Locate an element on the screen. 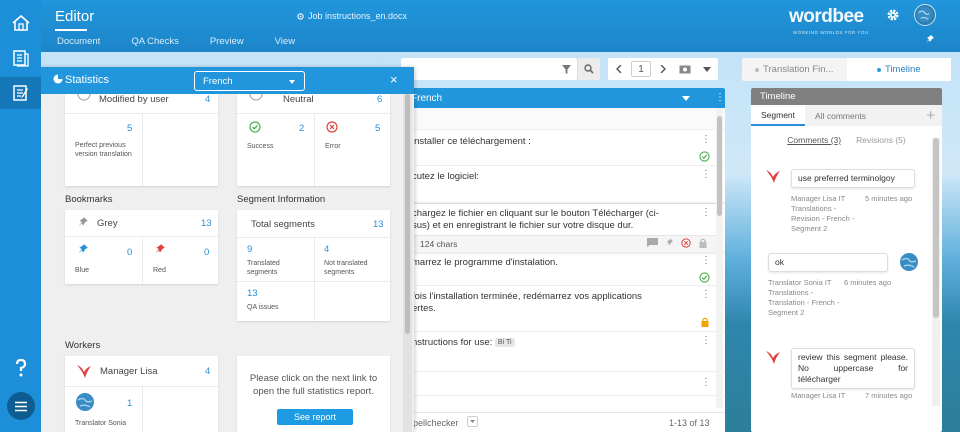 Image resolution: width=960 pixels, height=432 pixels. menu-document: Document is located at coordinates (78, 41).